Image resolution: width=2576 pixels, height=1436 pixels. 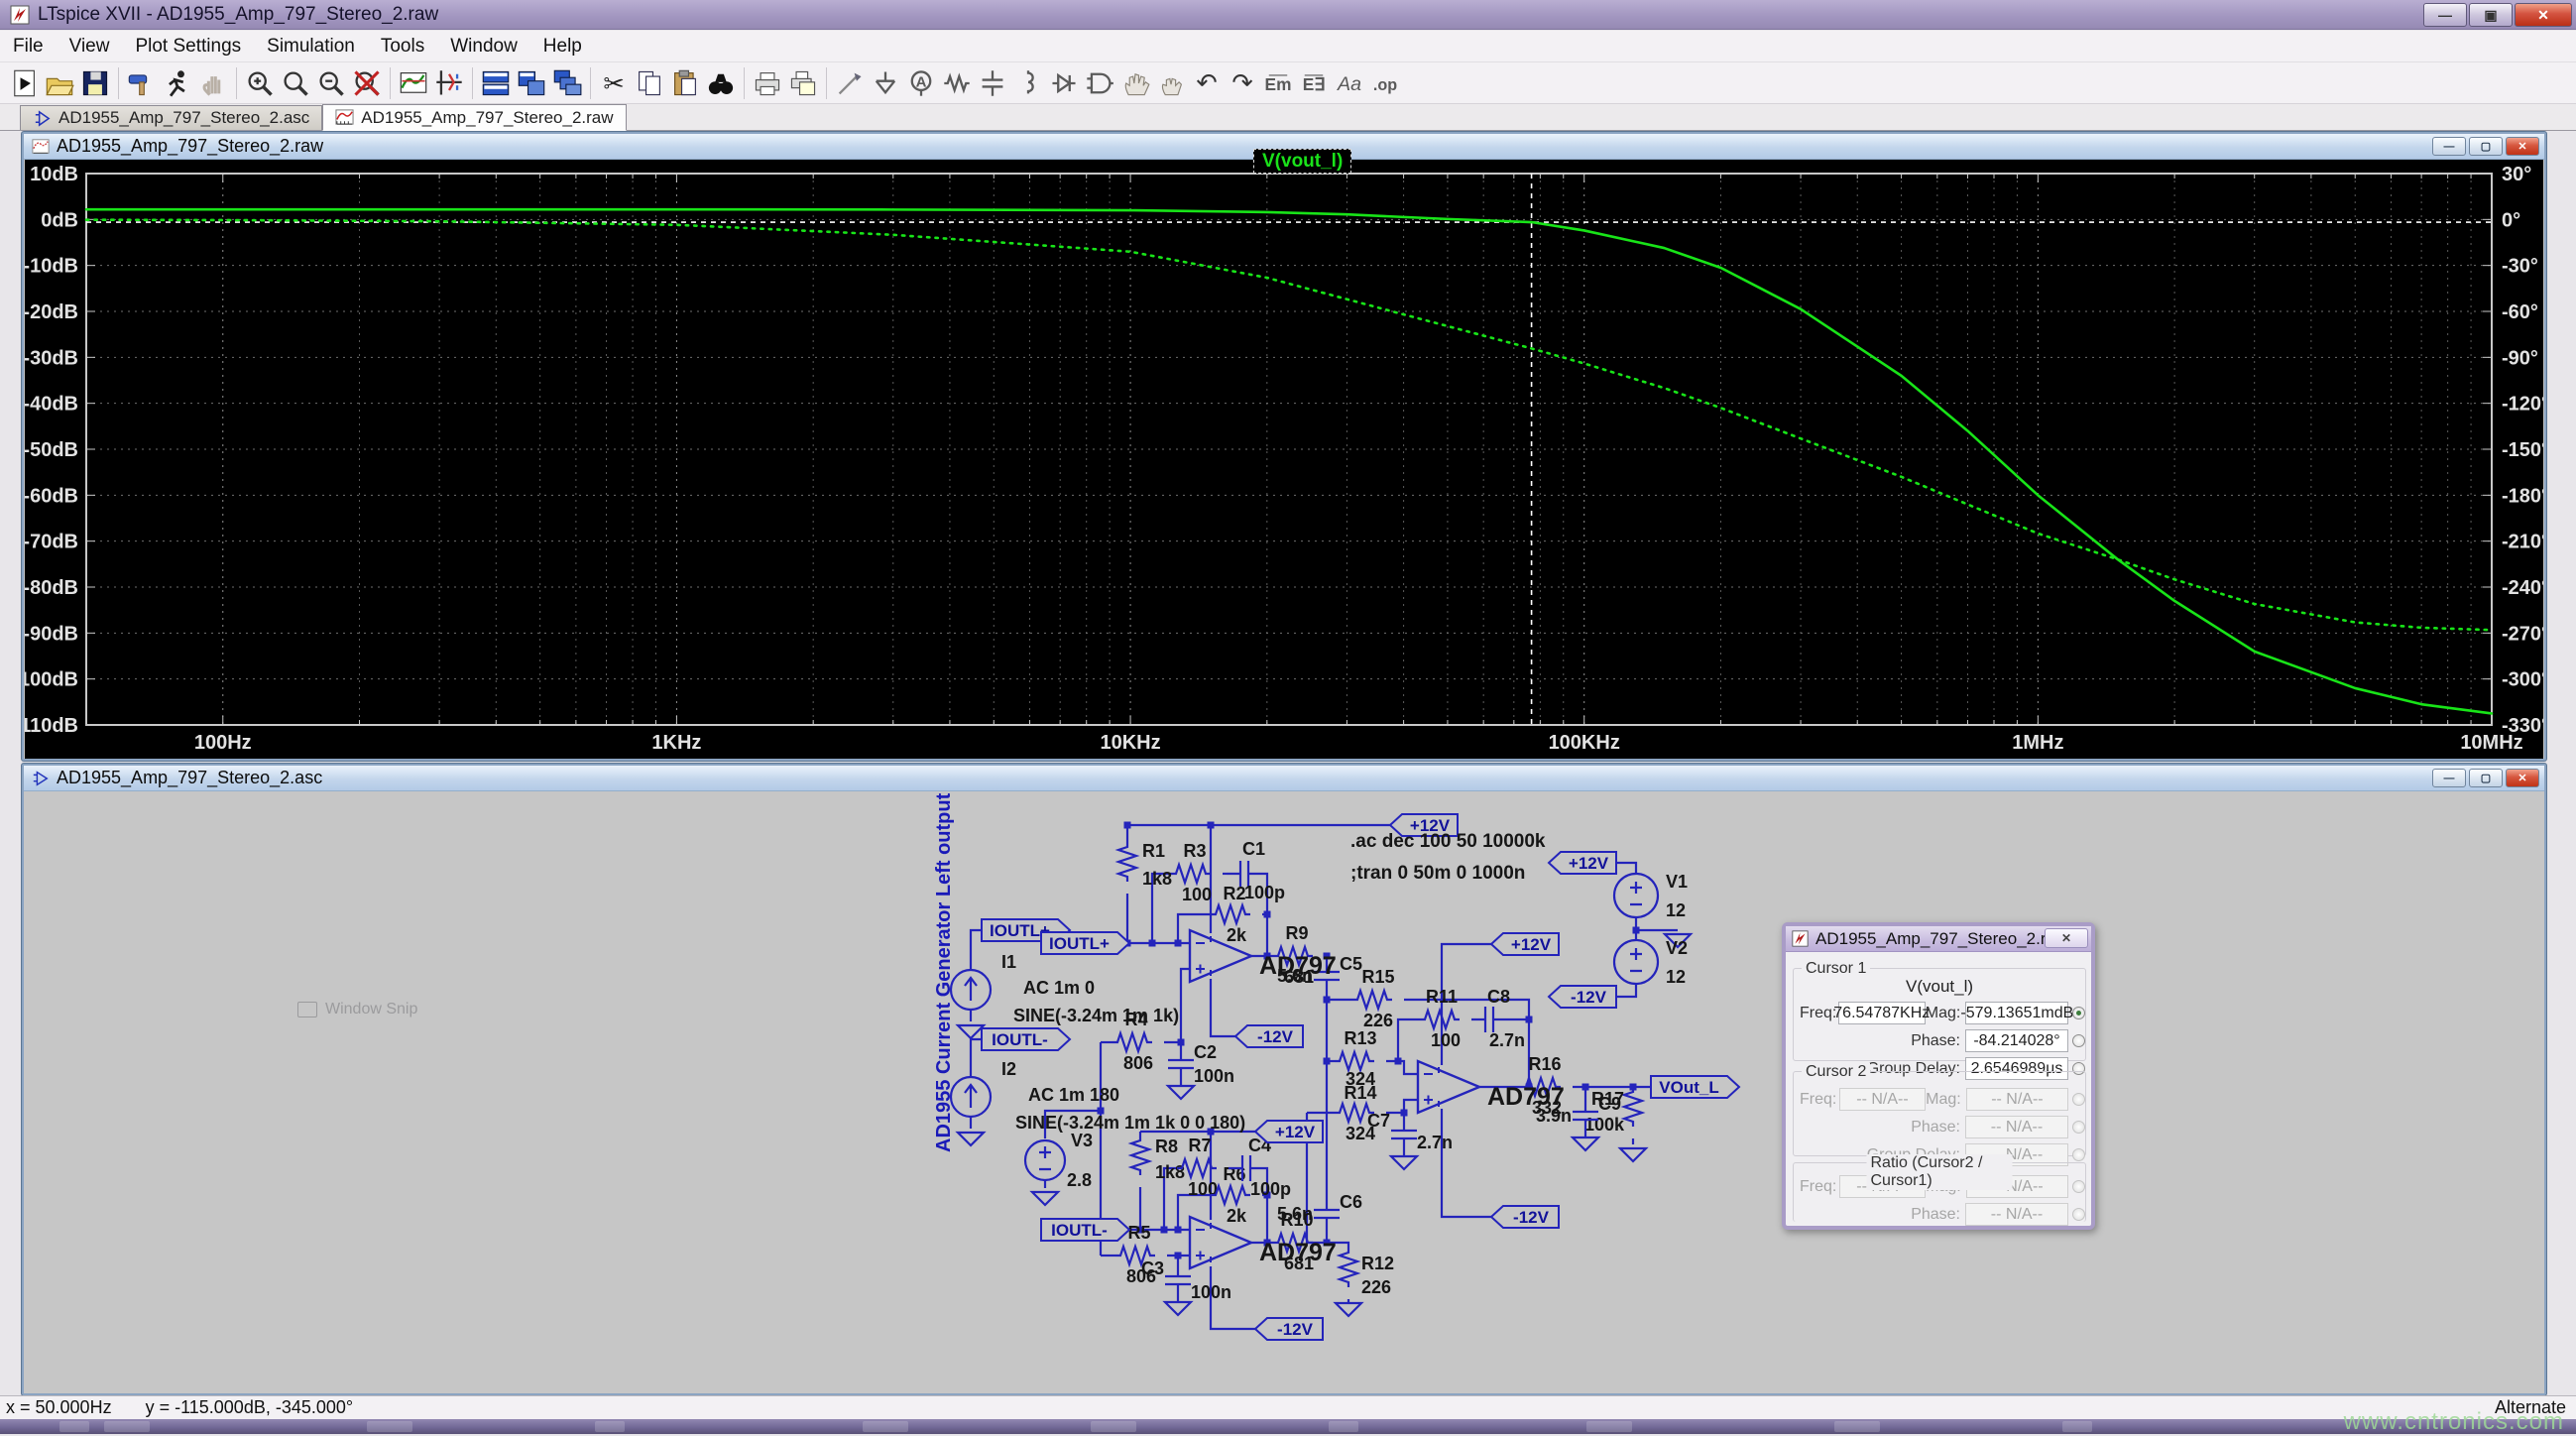 What do you see at coordinates (2016, 1013) in the screenshot?
I see `cursor1-mag-field: -579.13651mdB` at bounding box center [2016, 1013].